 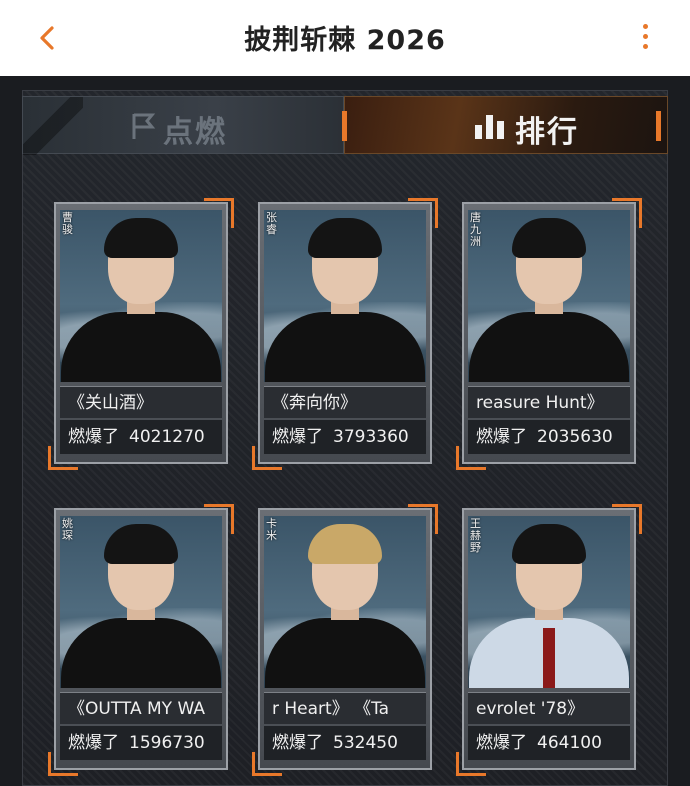 I want to click on artist-card: 卡米 r Heart》 《Ta 燃爆了 532450, so click(x=345, y=640).